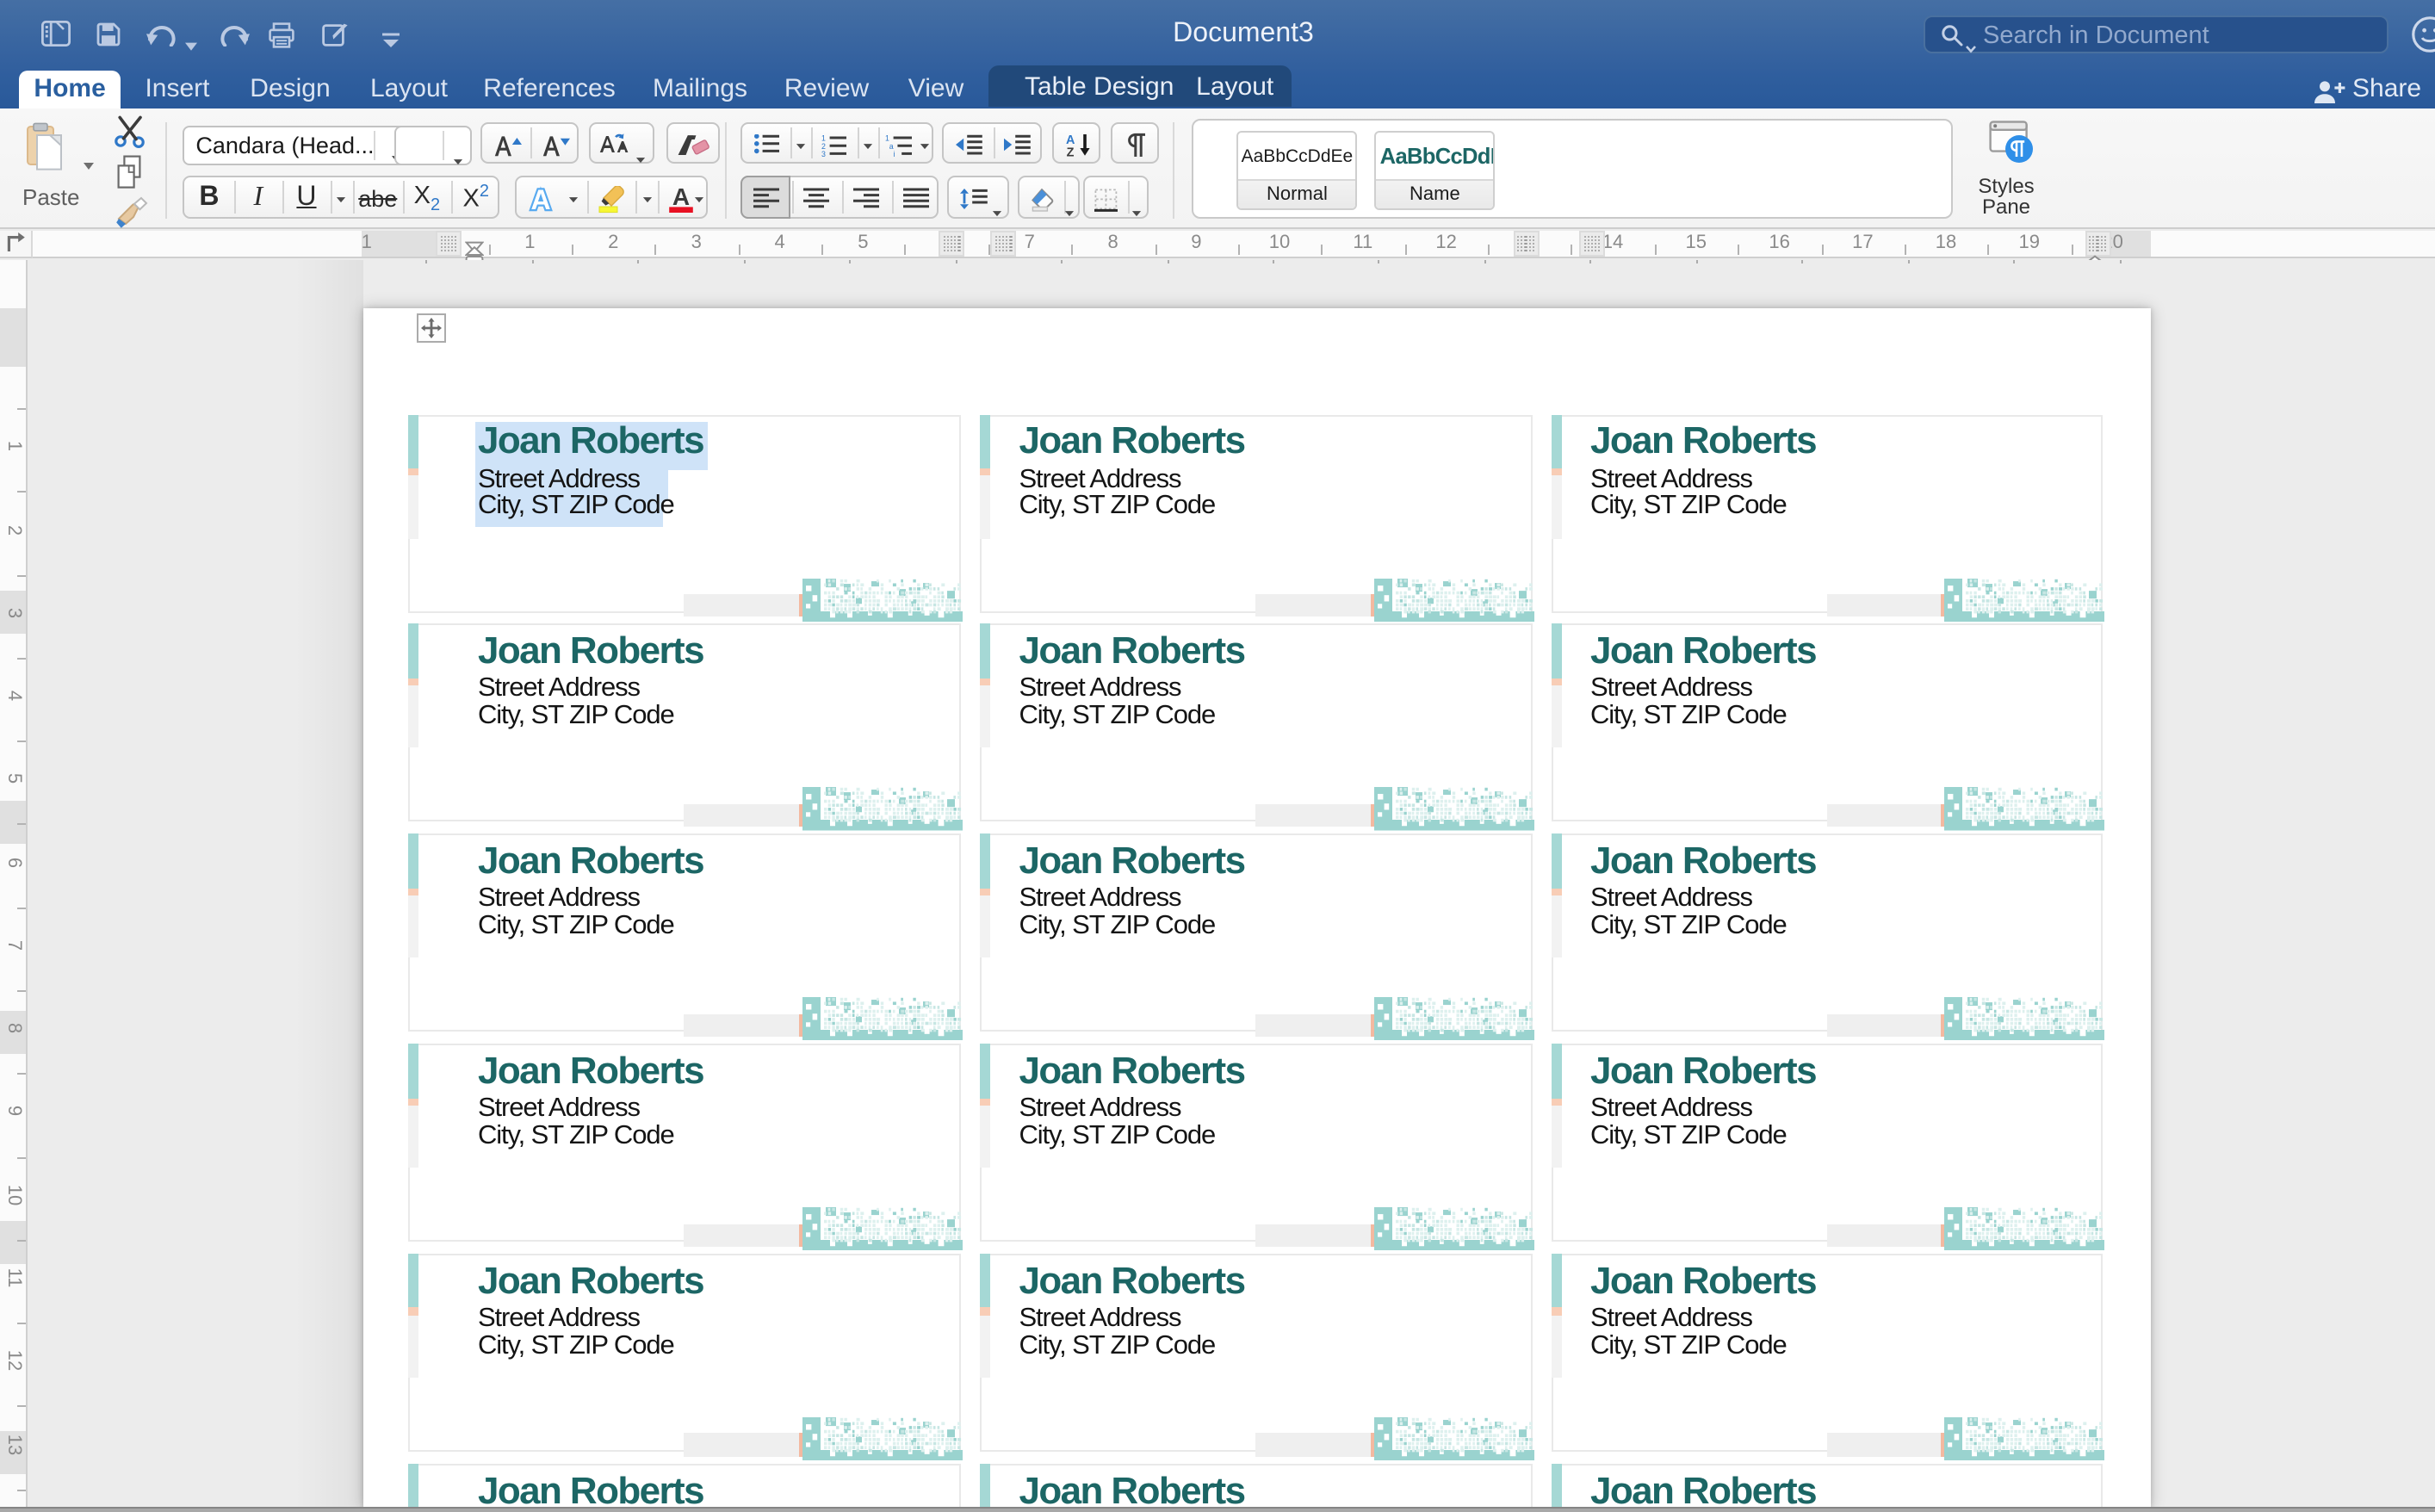  What do you see at coordinates (823, 152) in the screenshot?
I see `svg-text: 3` at bounding box center [823, 152].